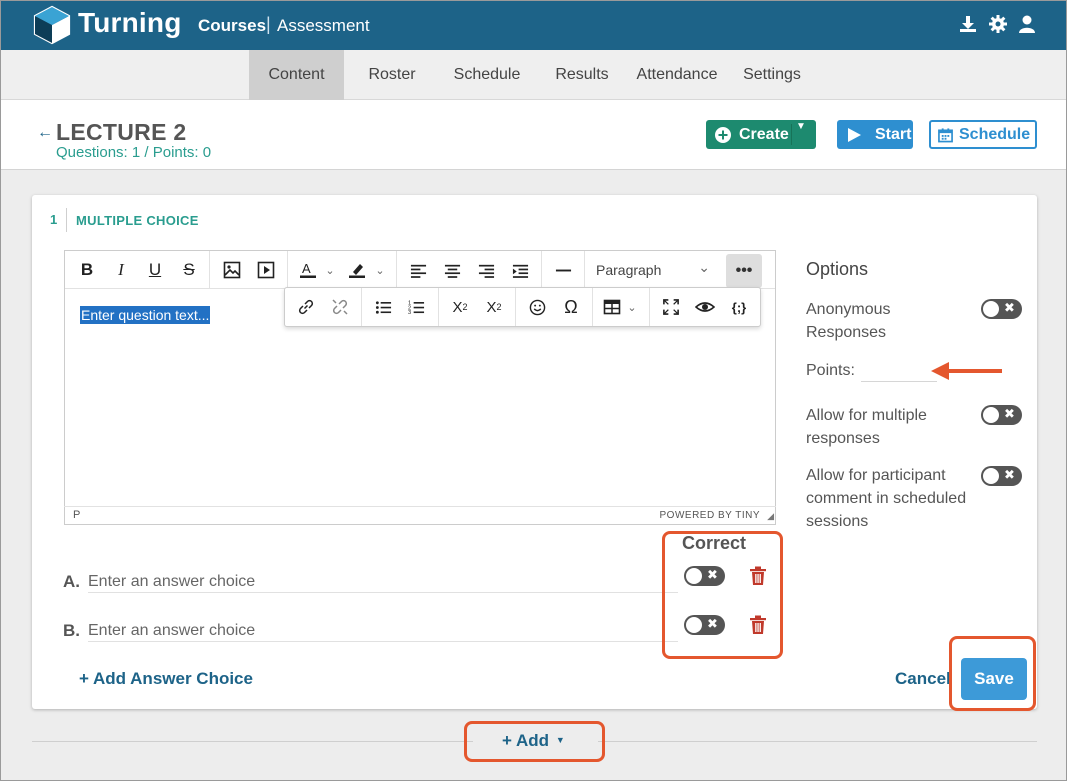 The height and width of the screenshot is (781, 1067). What do you see at coordinates (189, 270) in the screenshot?
I see `strikethrough-icon: S` at bounding box center [189, 270].